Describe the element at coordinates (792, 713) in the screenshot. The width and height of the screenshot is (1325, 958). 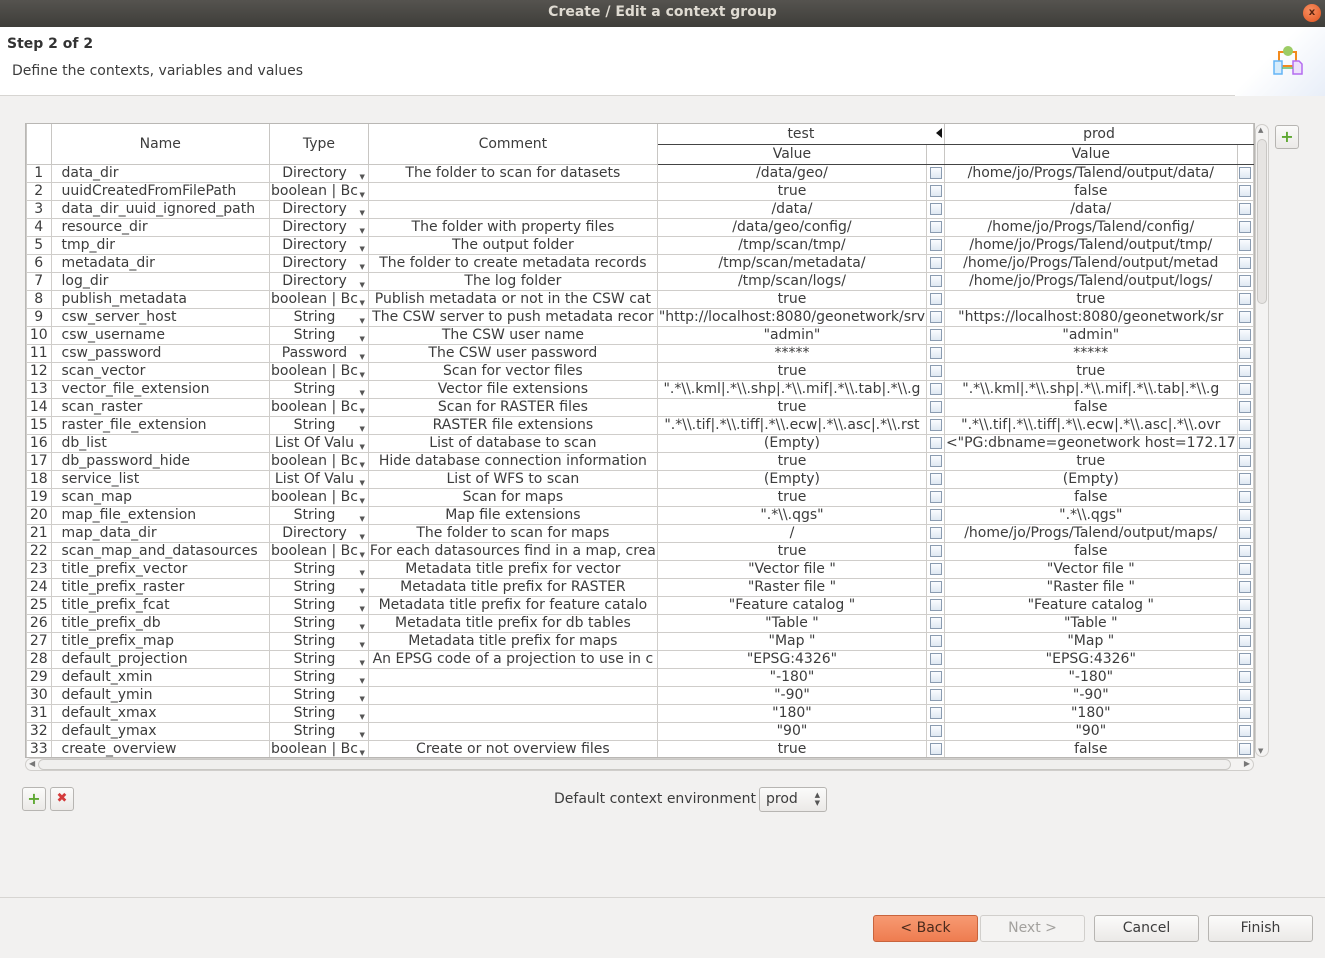
I see `test-value-cell: "180"` at that location.